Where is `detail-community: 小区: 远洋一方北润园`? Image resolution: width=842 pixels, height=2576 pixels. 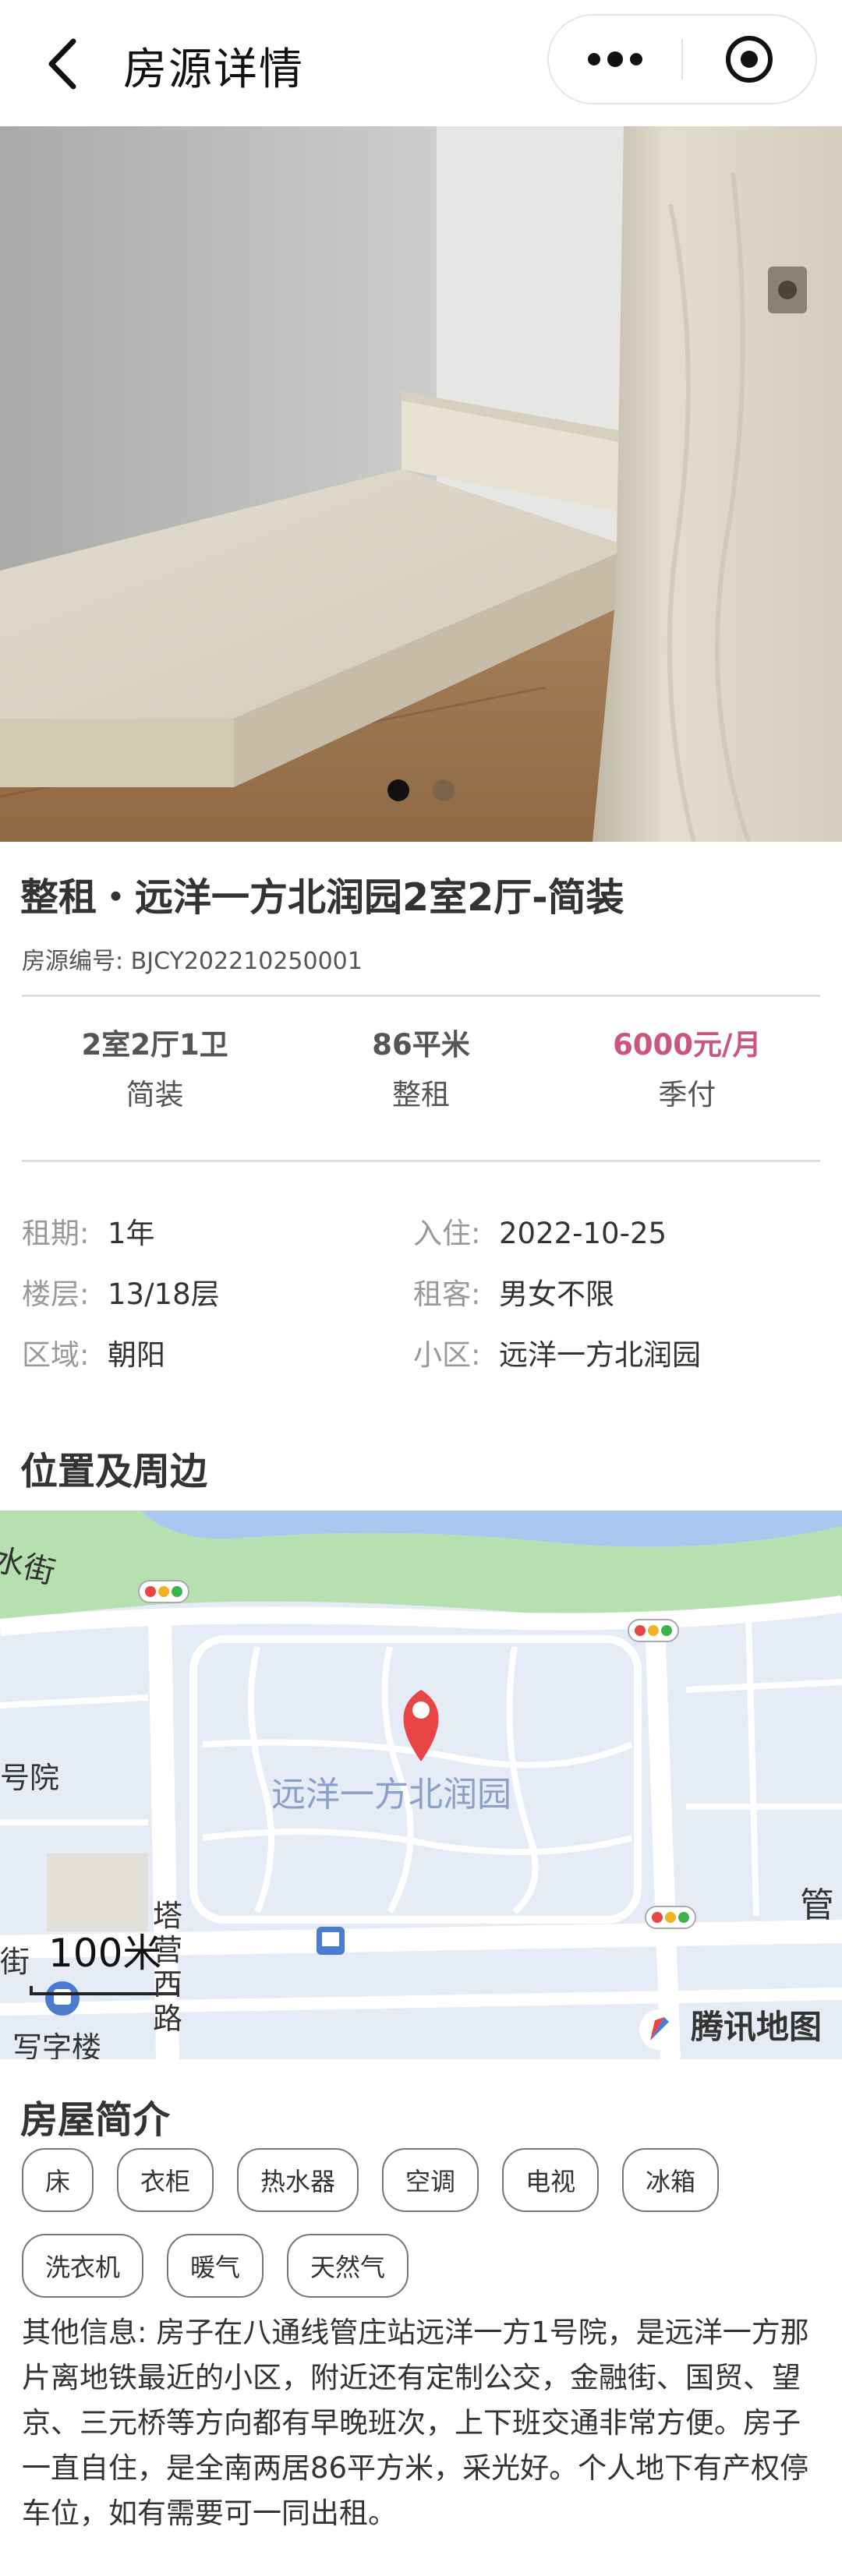 detail-community: 小区: 远洋一方北润园 is located at coordinates (557, 1355).